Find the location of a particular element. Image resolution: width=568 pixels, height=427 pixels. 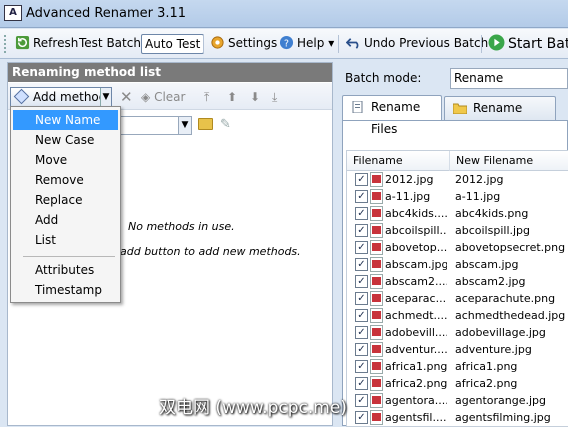

auto-test-label: Auto Test is located at coordinates (173, 44).